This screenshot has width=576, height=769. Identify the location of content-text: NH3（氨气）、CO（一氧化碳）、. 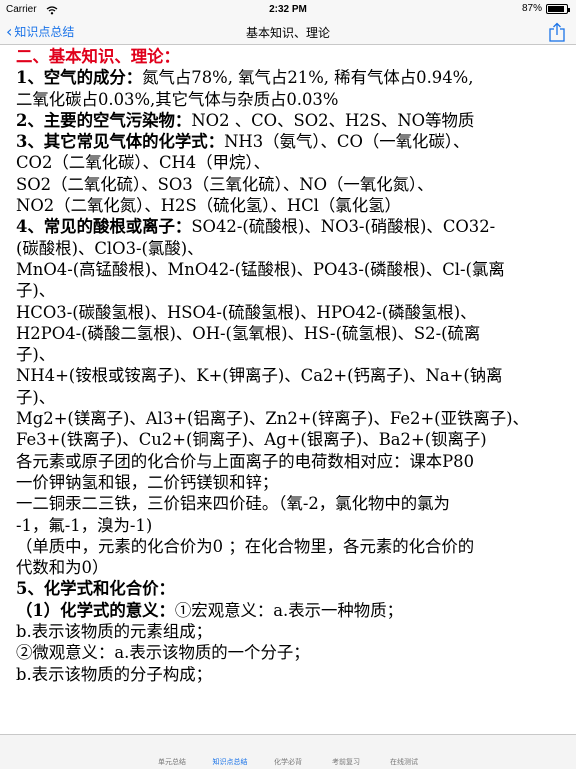
(347, 142).